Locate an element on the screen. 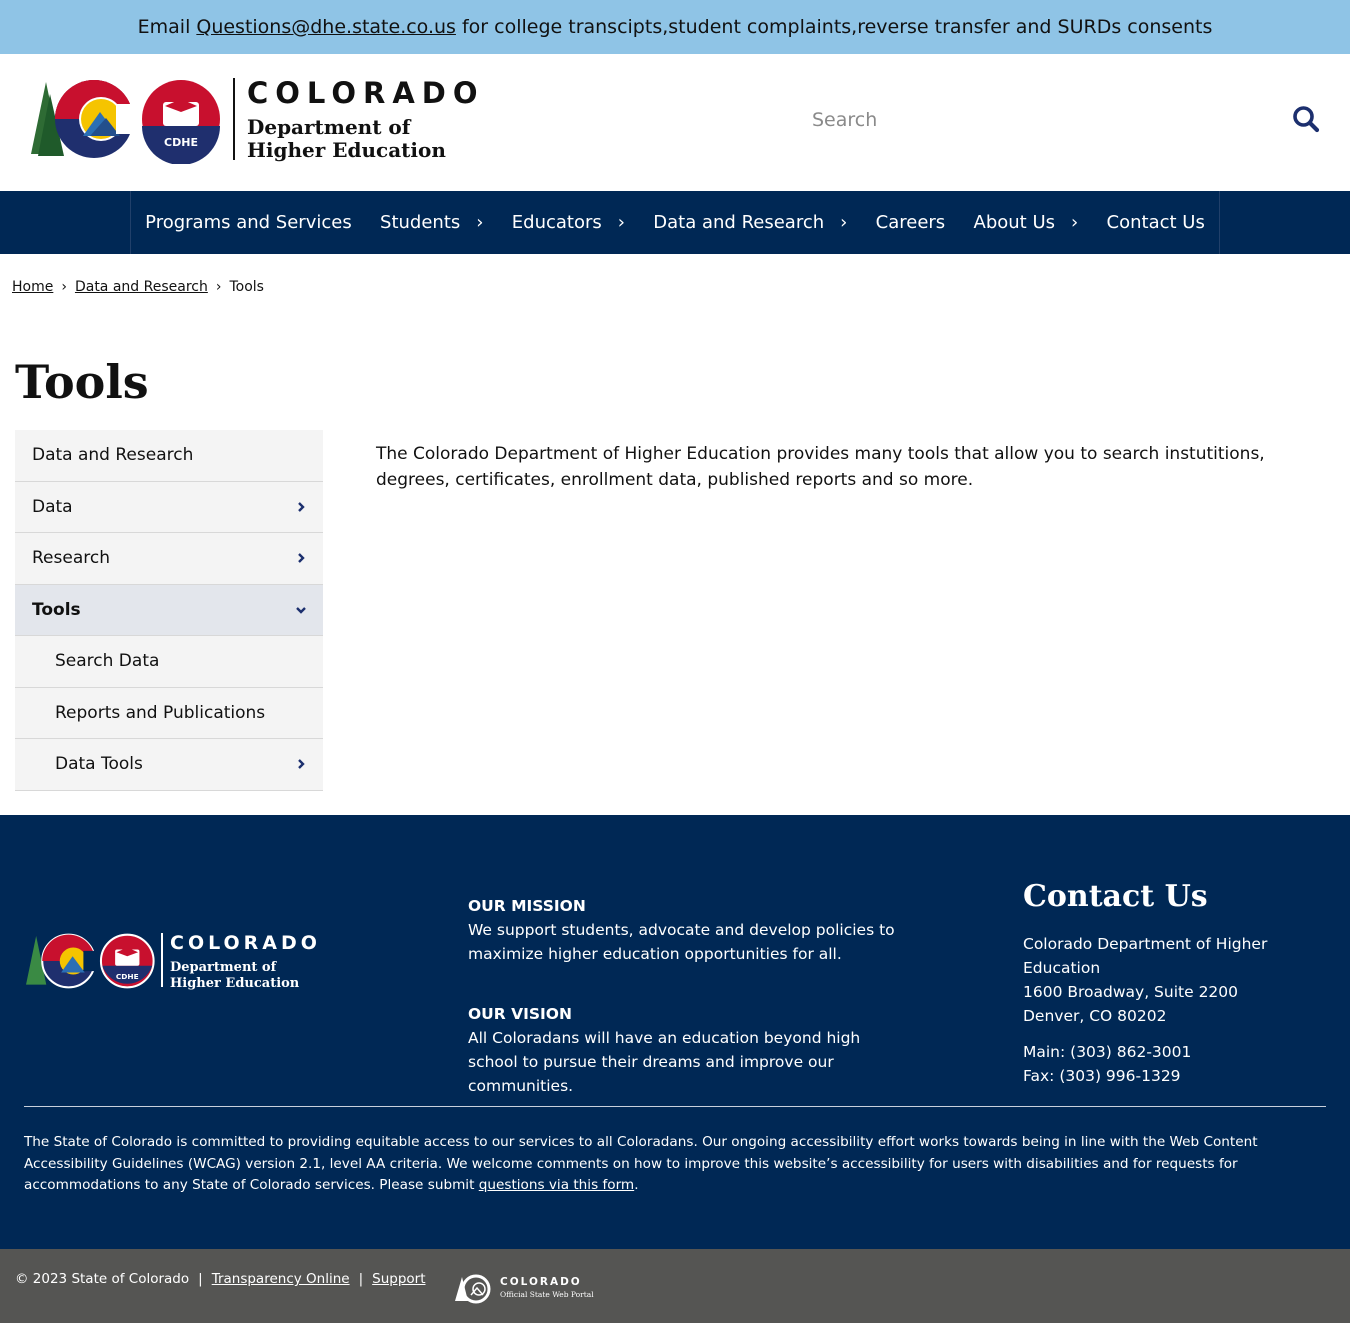 Image resolution: width=1350 pixels, height=1323 pixels. nav-item-label: About Us is located at coordinates (1014, 222).